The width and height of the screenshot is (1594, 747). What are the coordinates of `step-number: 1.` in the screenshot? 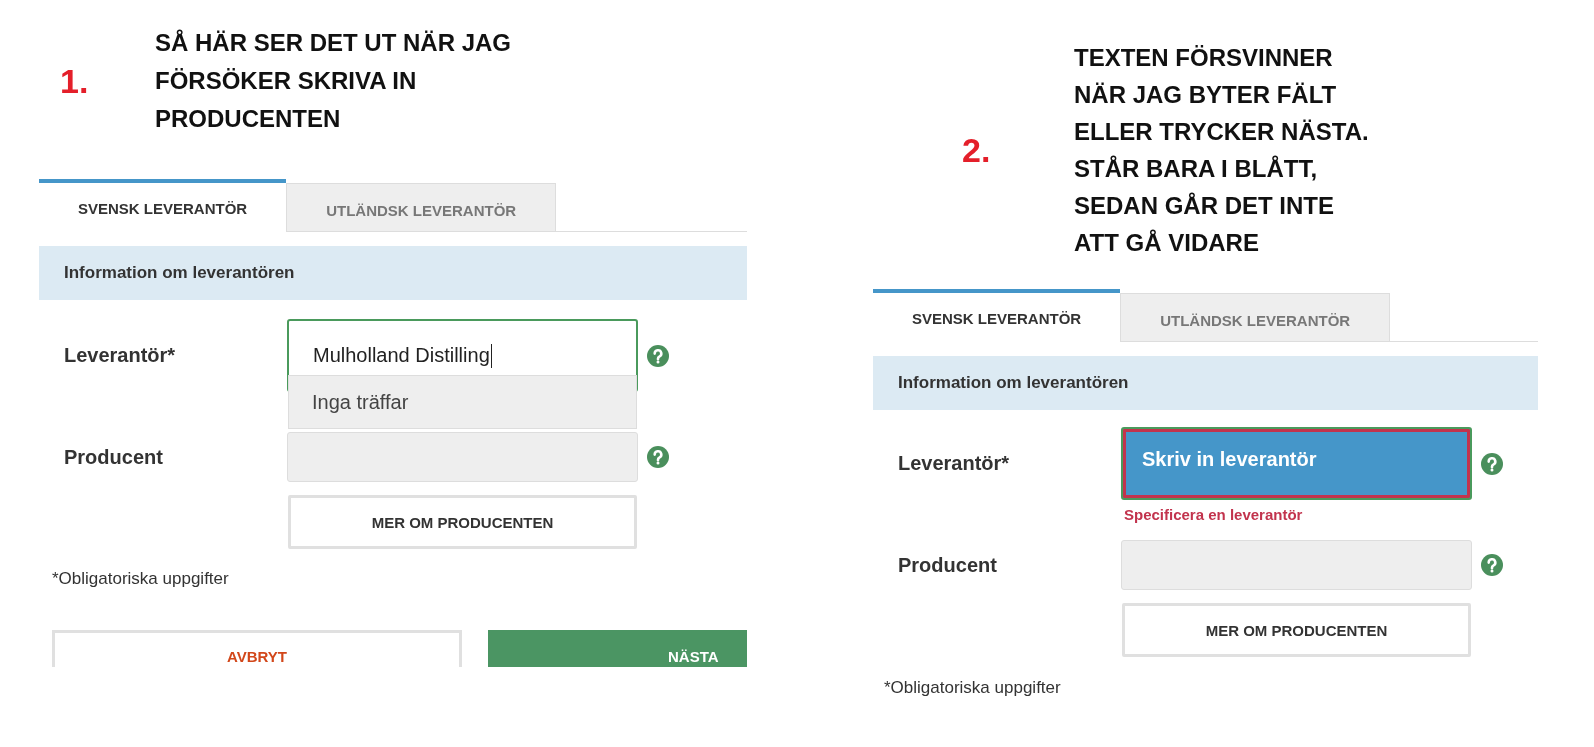 It's located at (75, 81).